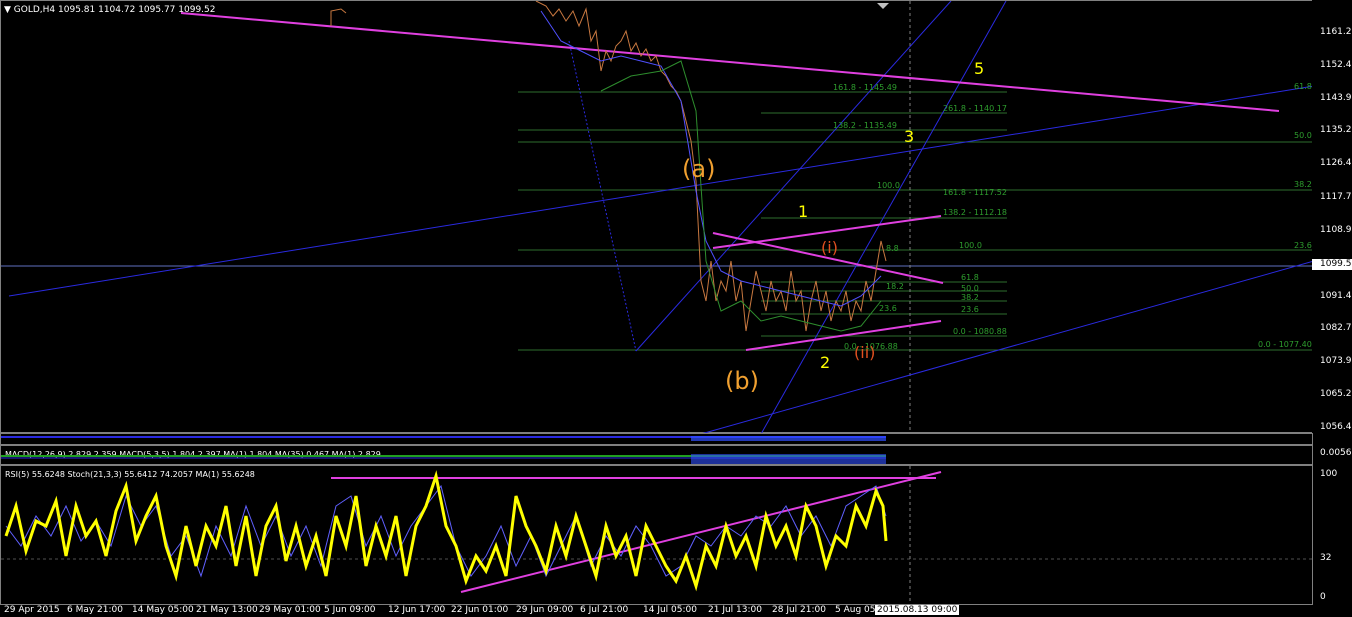  I want to click on time-tick: 5 Jun 09:00, so click(350, 610).